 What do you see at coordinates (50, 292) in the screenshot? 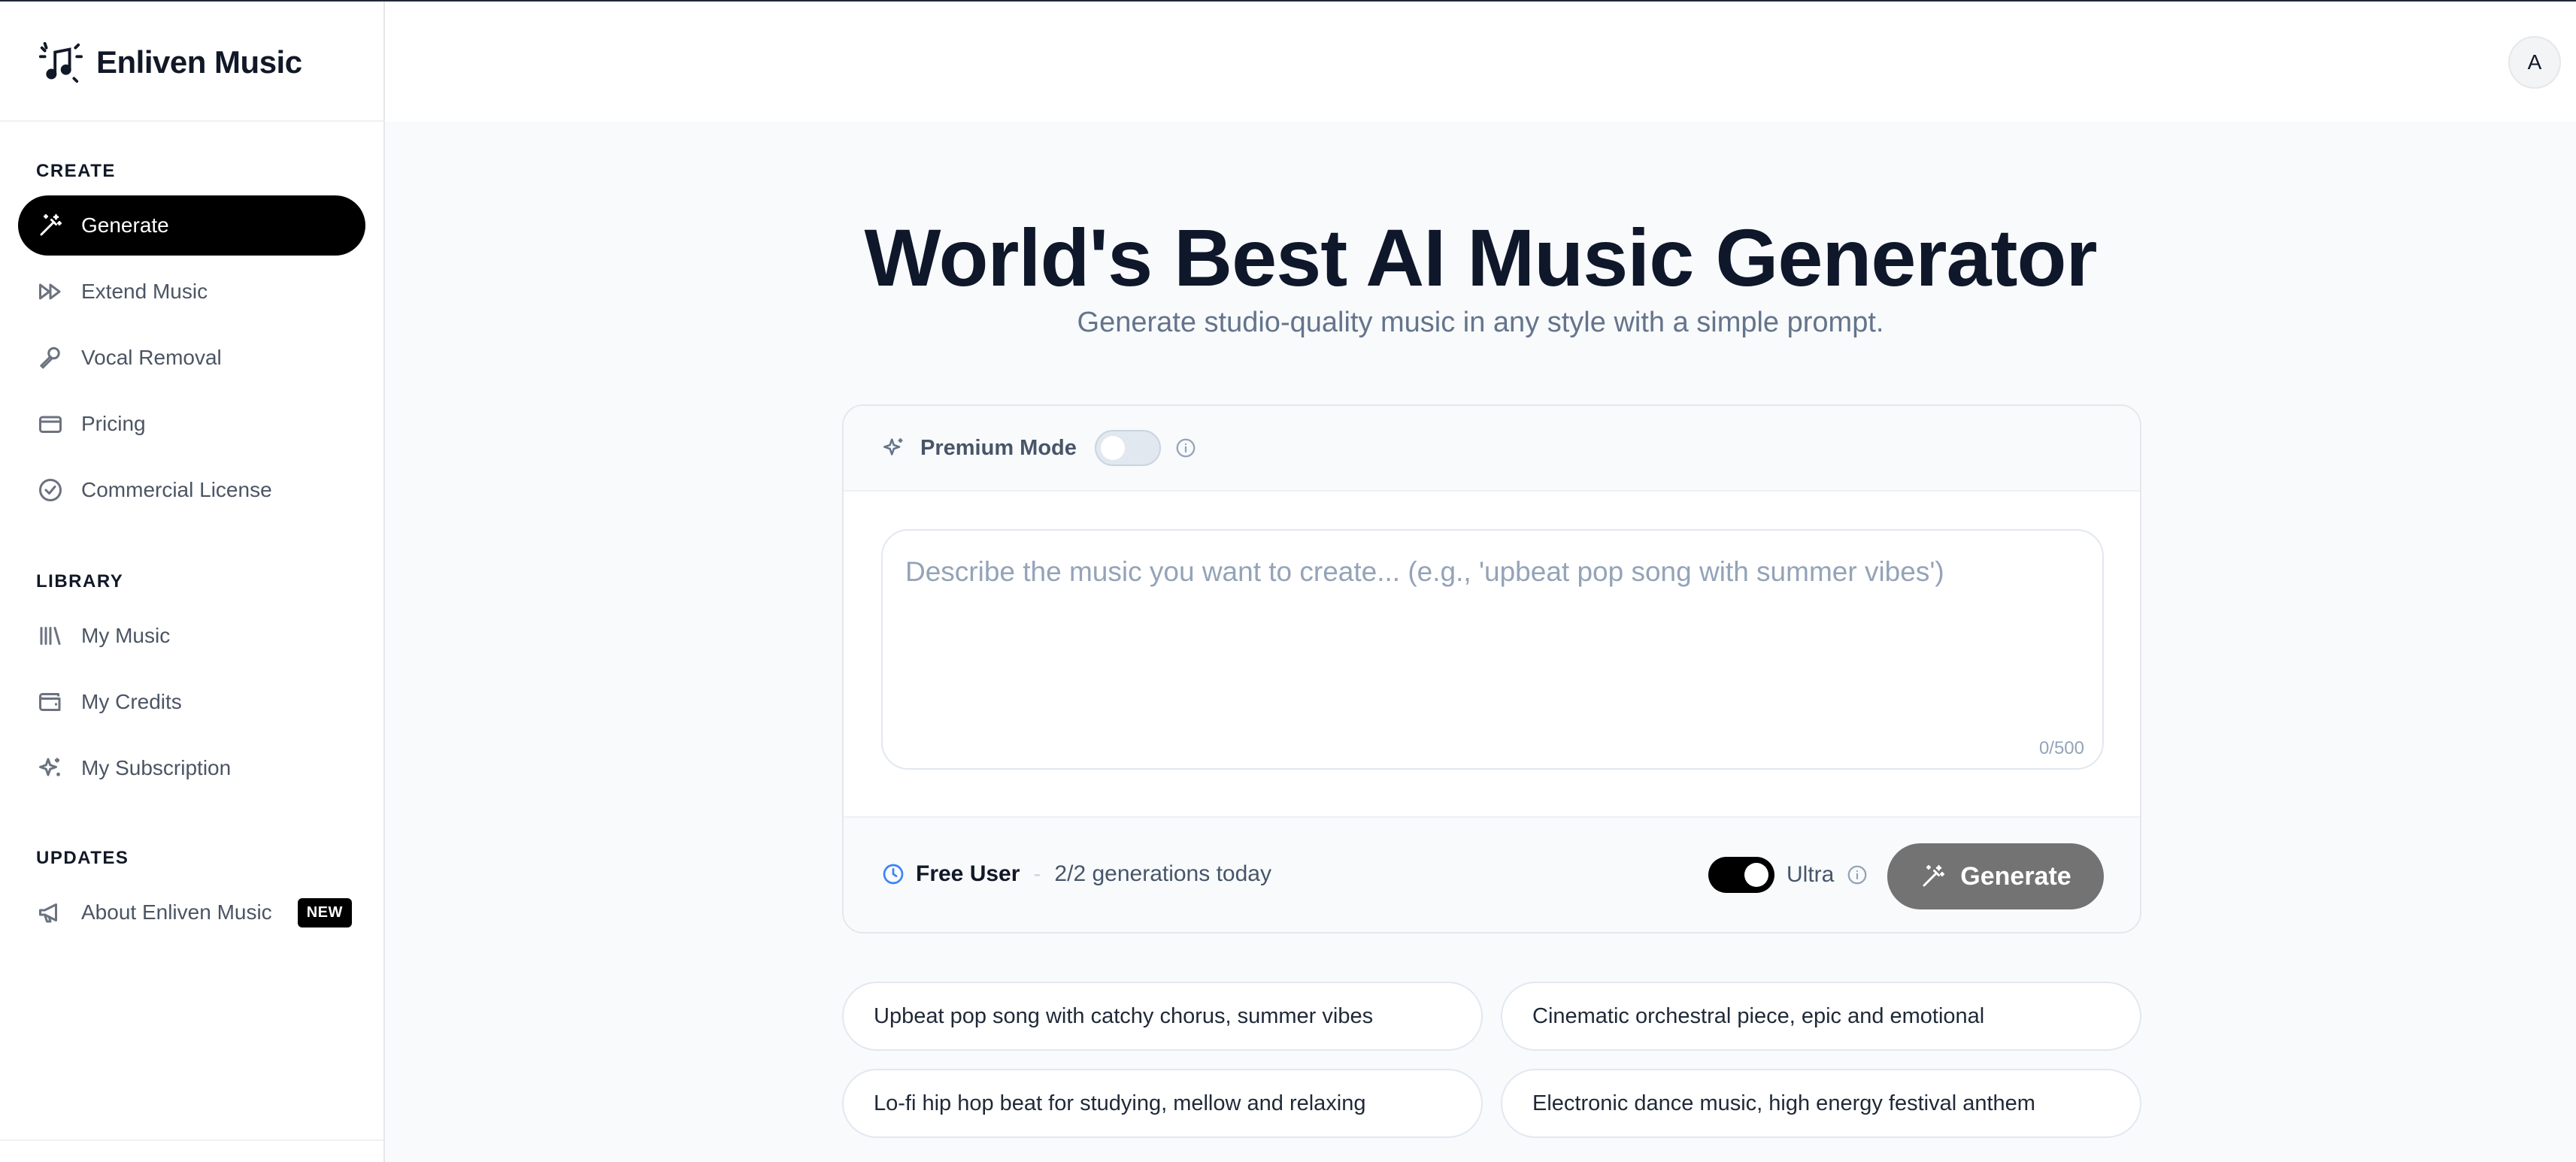
I see `fast-forward-icon` at bounding box center [50, 292].